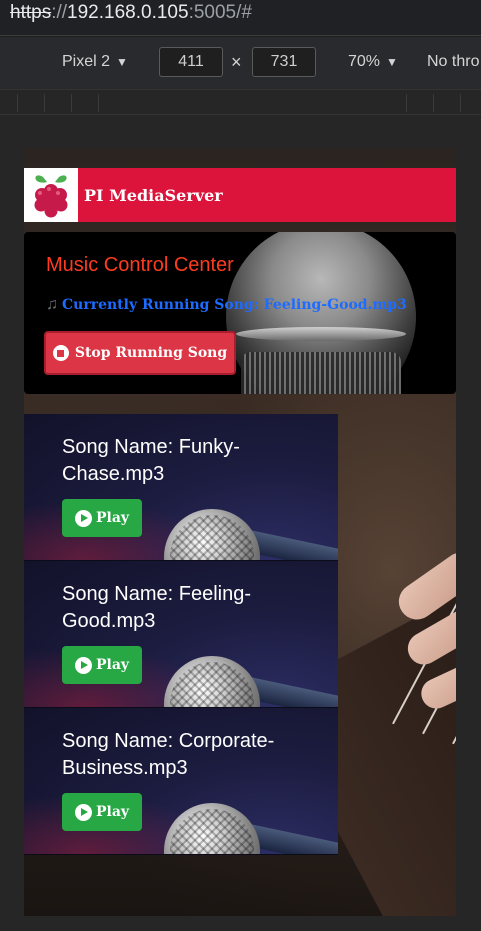 This screenshot has width=481, height=931. What do you see at coordinates (453, 62) in the screenshot?
I see `throttle-select: No thro` at bounding box center [453, 62].